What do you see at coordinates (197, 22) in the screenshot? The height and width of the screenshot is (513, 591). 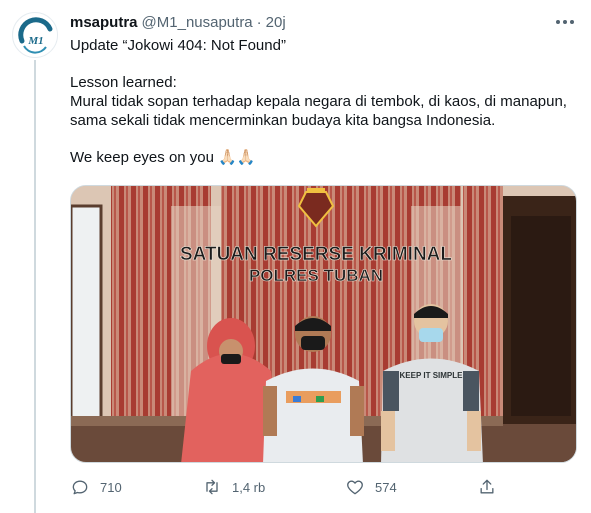 I see `user-handle: @M1_nusaputra` at bounding box center [197, 22].